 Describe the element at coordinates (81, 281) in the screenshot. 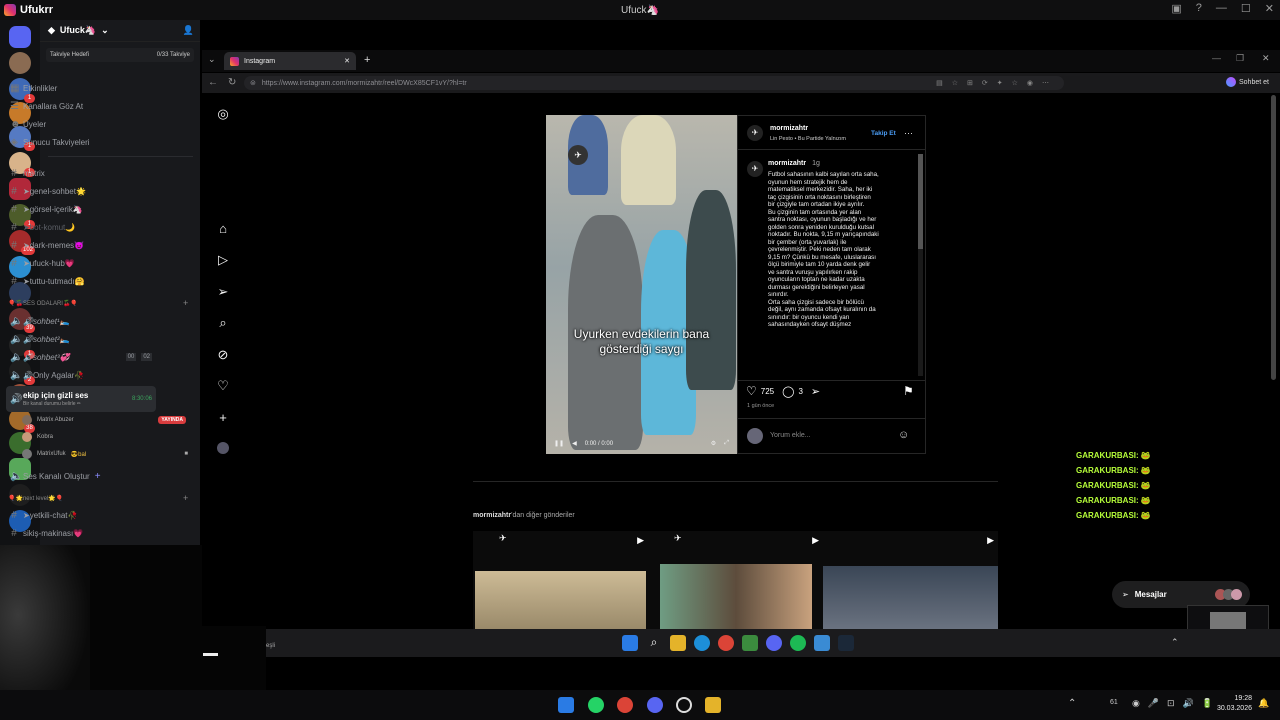

I see `text-channel: # ➤tuttu-tutmadı🤗` at that location.